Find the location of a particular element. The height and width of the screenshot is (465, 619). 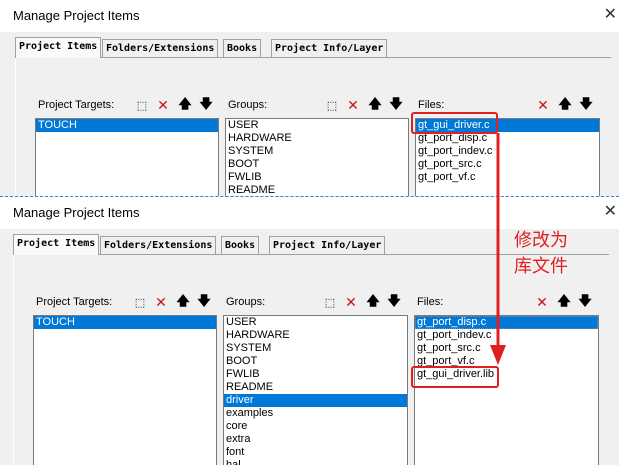

top-groups-list: USER HARDWARE SYSTEM BOOT FWLIB README is located at coordinates (317, 157).